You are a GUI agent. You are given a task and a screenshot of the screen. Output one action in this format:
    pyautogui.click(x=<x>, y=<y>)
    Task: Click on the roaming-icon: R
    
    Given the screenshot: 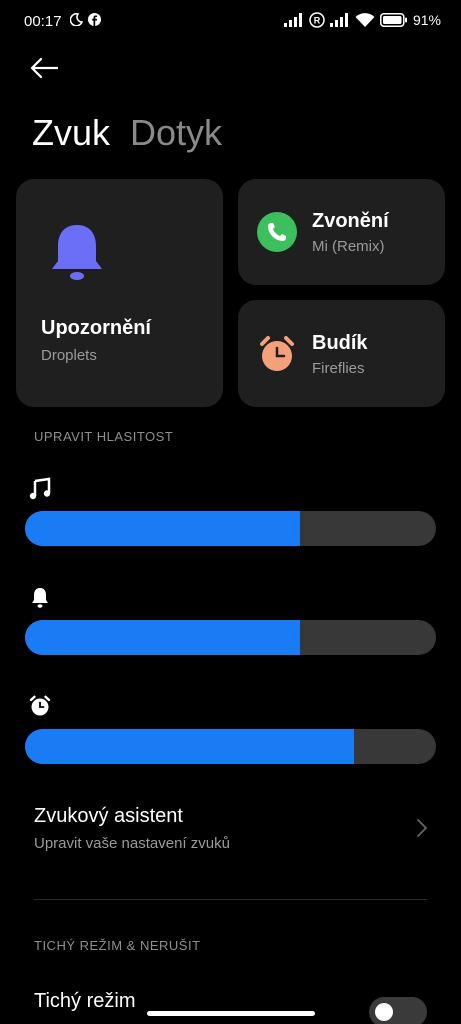 What is the action you would take?
    pyautogui.click(x=317, y=20)
    